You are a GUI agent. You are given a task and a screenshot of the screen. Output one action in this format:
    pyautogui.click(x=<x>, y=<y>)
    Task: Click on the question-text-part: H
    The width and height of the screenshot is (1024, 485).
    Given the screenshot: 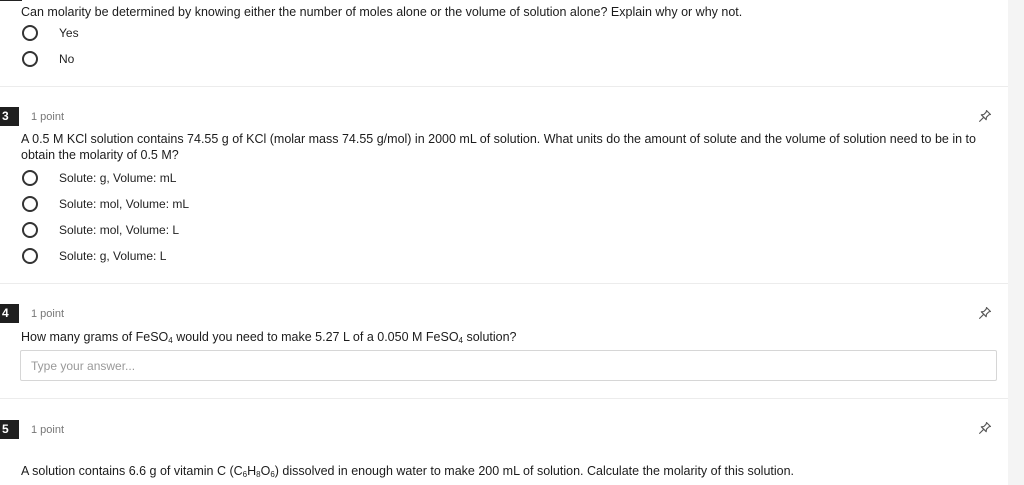 What is the action you would take?
    pyautogui.click(x=252, y=471)
    